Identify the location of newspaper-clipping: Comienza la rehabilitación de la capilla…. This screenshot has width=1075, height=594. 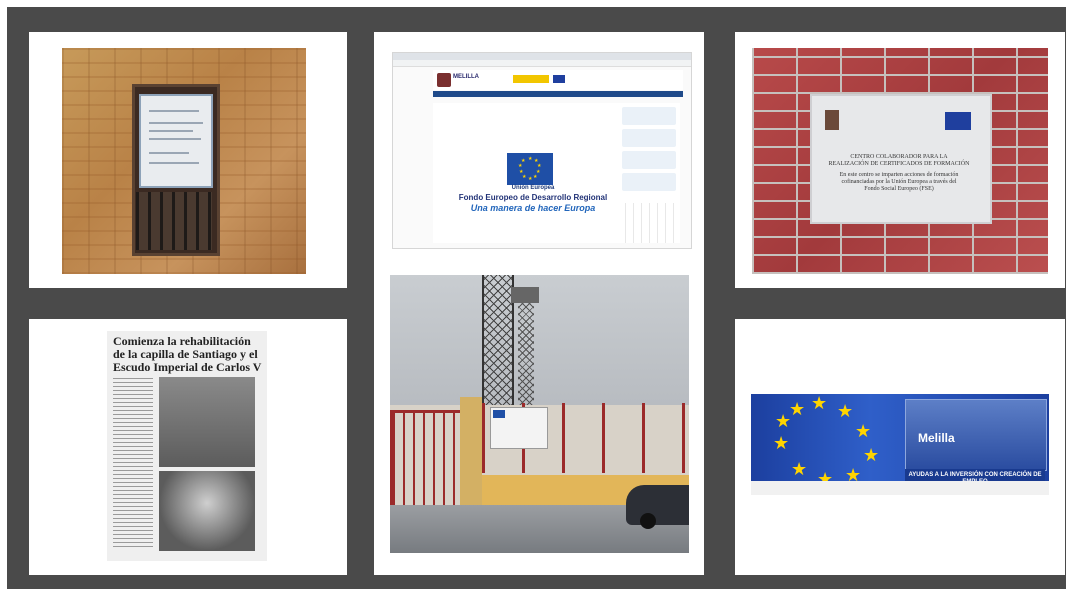
(188, 447).